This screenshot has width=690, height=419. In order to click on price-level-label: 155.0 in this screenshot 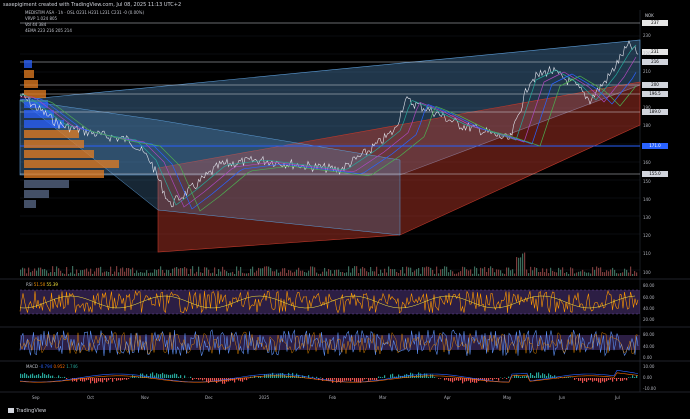, I will do `click(655, 174)`.